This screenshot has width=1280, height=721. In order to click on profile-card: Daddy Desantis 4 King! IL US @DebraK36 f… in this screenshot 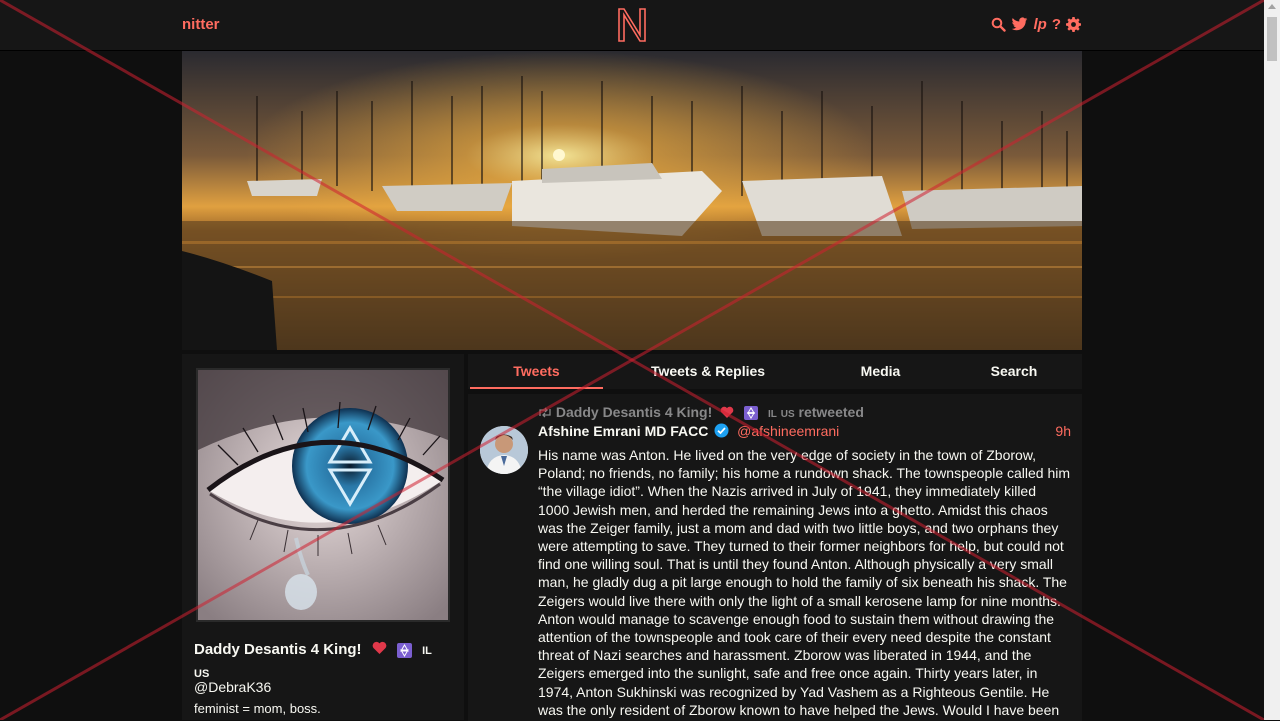, I will do `click(323, 537)`.